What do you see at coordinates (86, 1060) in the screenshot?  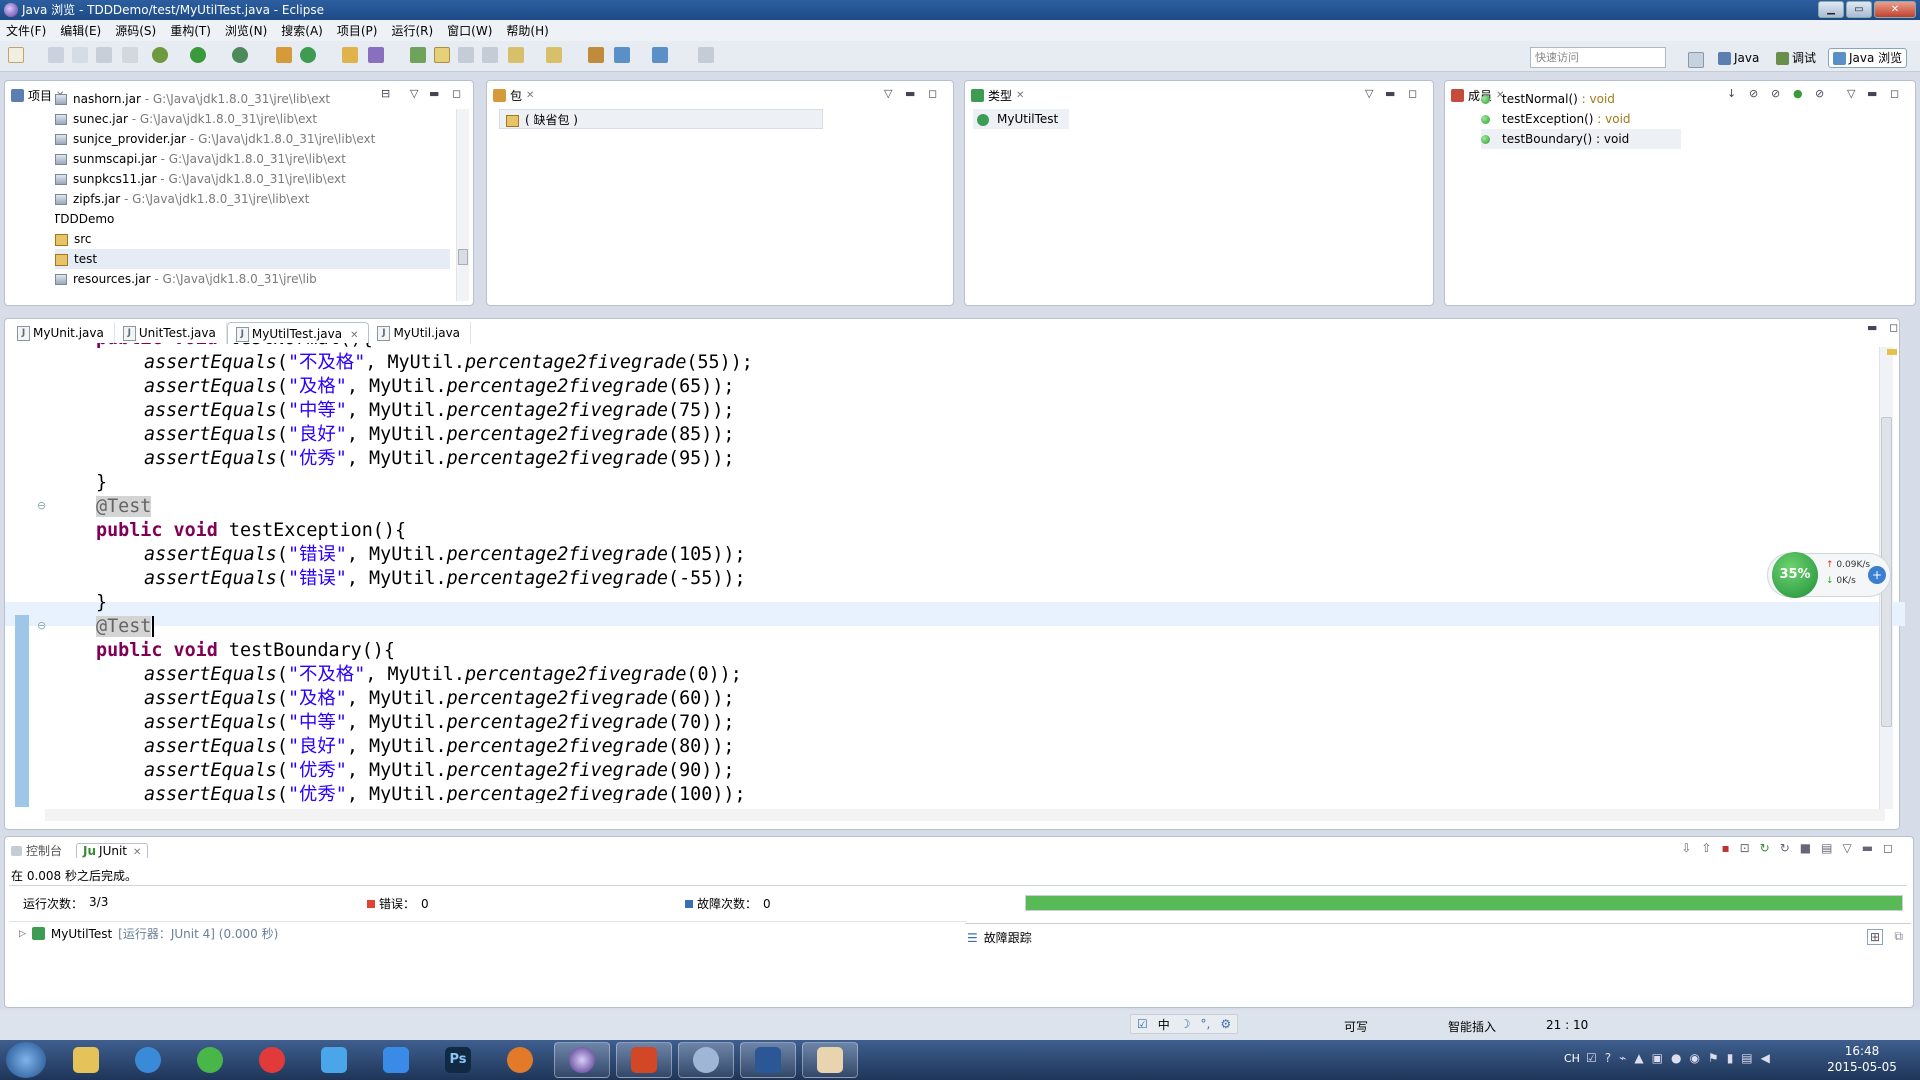 I see `explorer-taskbar-button` at bounding box center [86, 1060].